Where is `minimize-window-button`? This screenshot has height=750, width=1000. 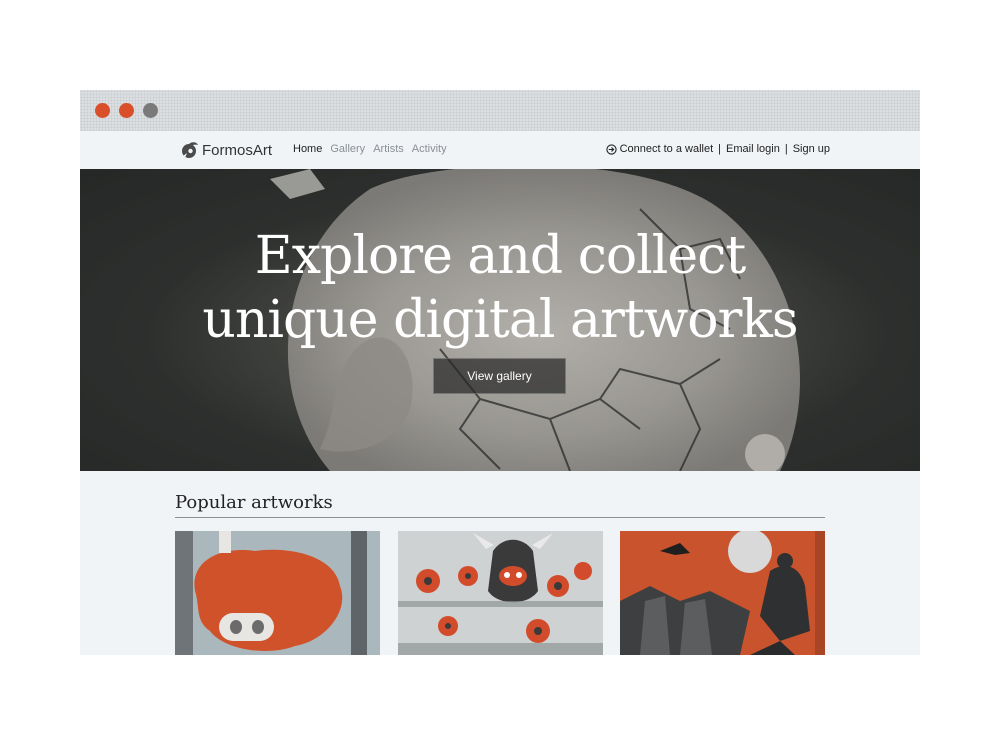 minimize-window-button is located at coordinates (126, 110).